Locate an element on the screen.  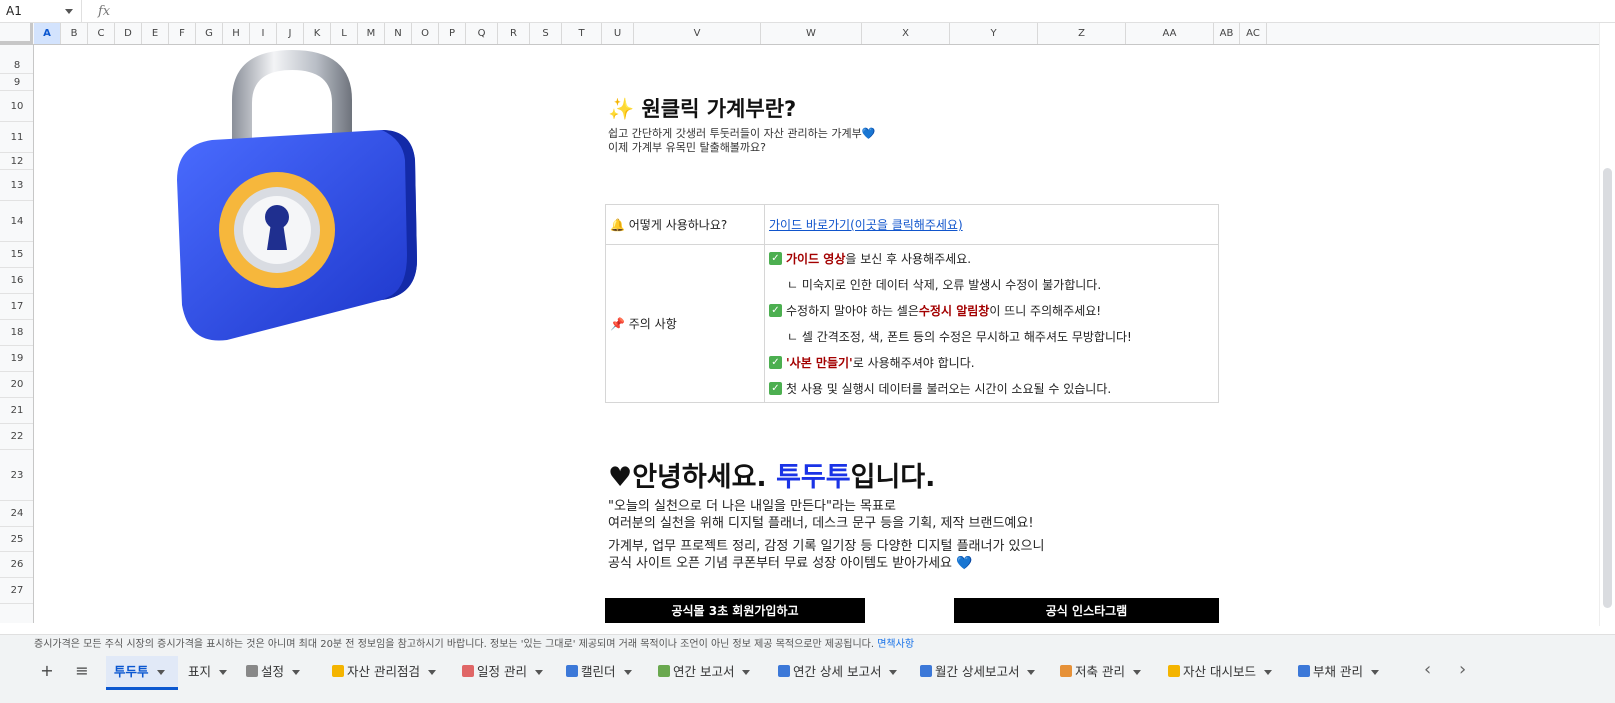
column-header-Q: Q is located at coordinates (482, 33).